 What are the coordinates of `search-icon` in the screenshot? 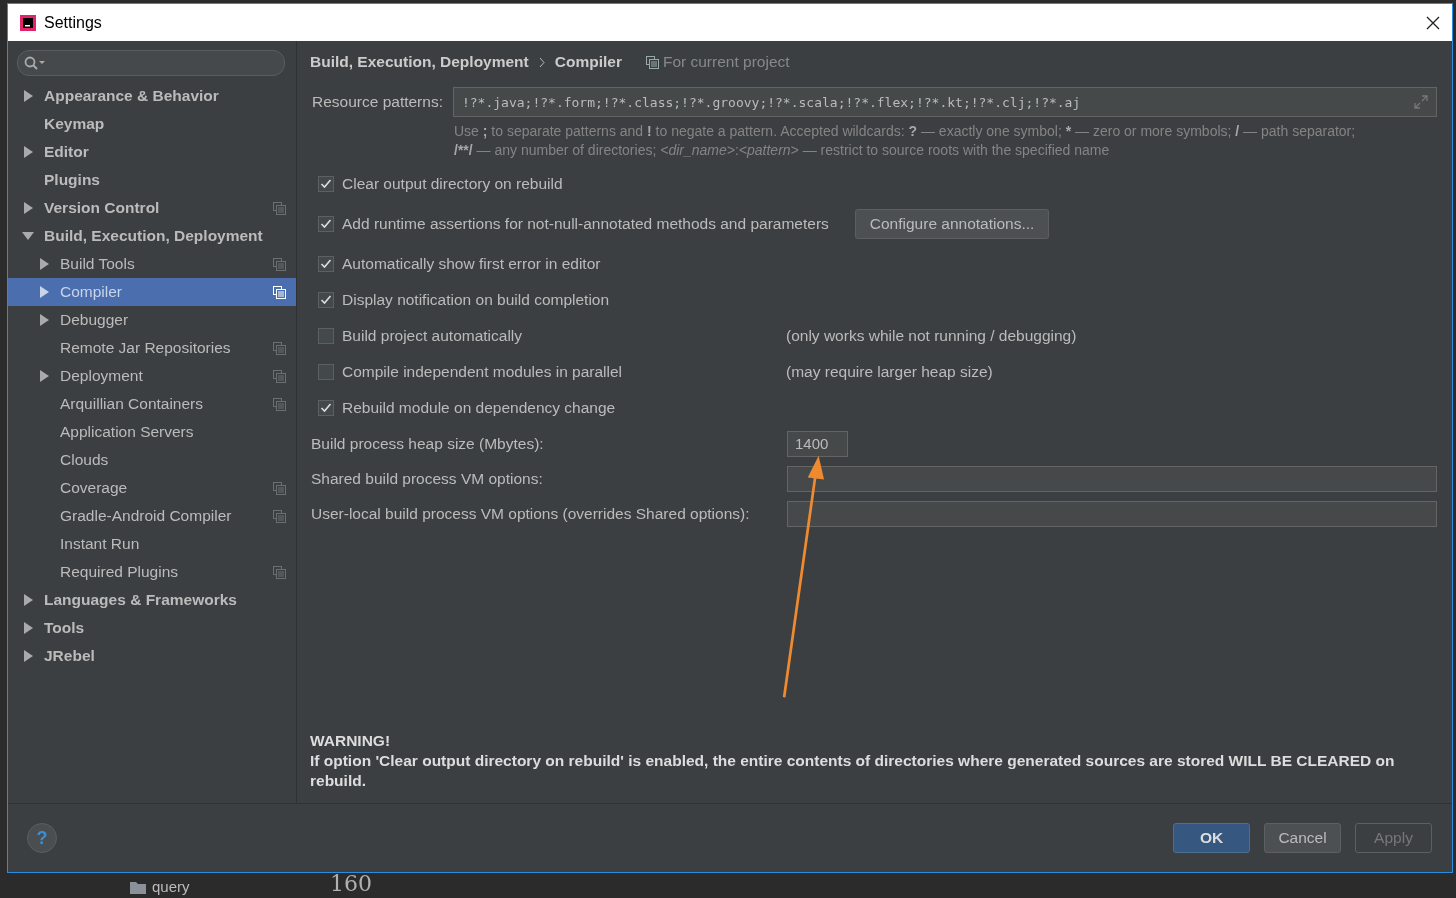 It's located at (35, 63).